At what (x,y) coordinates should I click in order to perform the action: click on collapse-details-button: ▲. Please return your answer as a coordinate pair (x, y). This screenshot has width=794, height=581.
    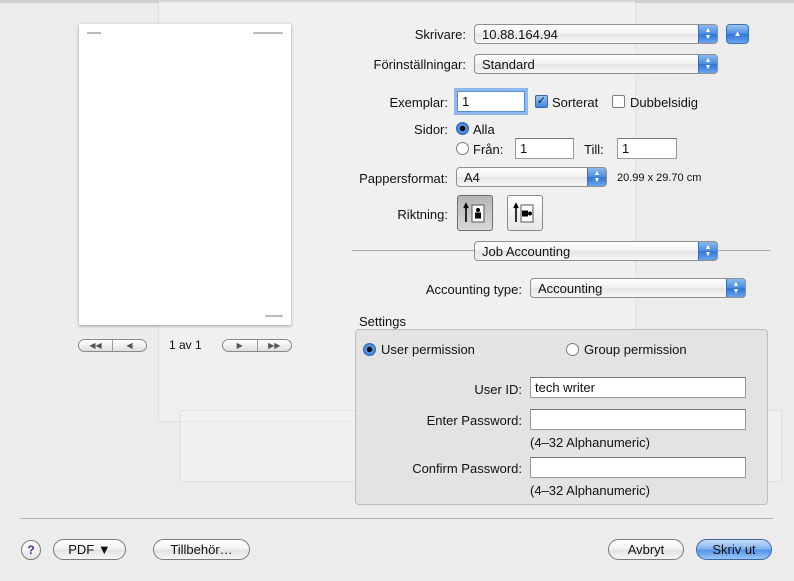
    Looking at the image, I should click on (737, 34).